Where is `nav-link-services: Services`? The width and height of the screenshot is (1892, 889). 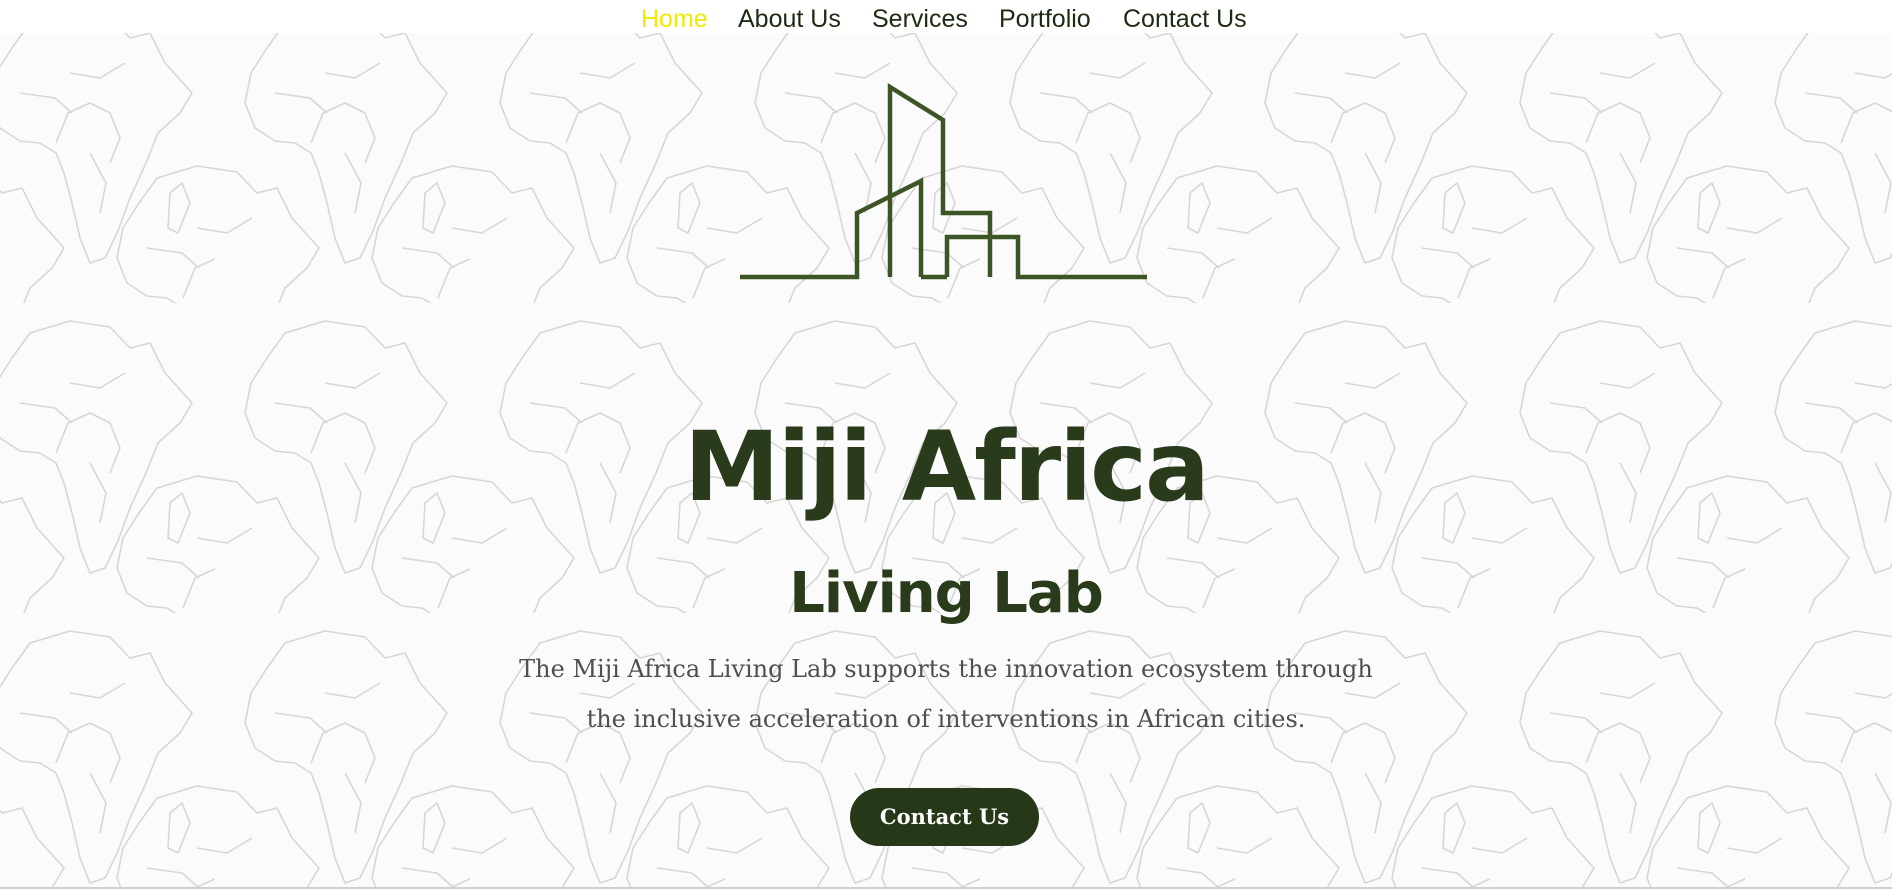
nav-link-services: Services is located at coordinates (920, 19).